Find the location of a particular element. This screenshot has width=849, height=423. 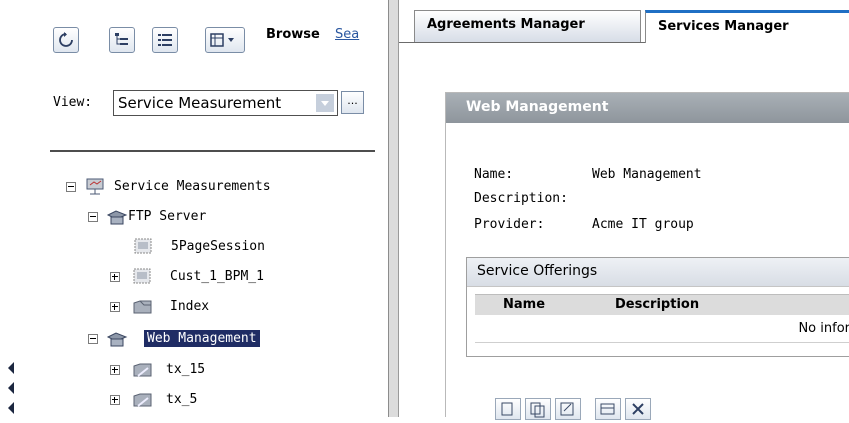

tree-node-label: FTP Server is located at coordinates (167, 216).